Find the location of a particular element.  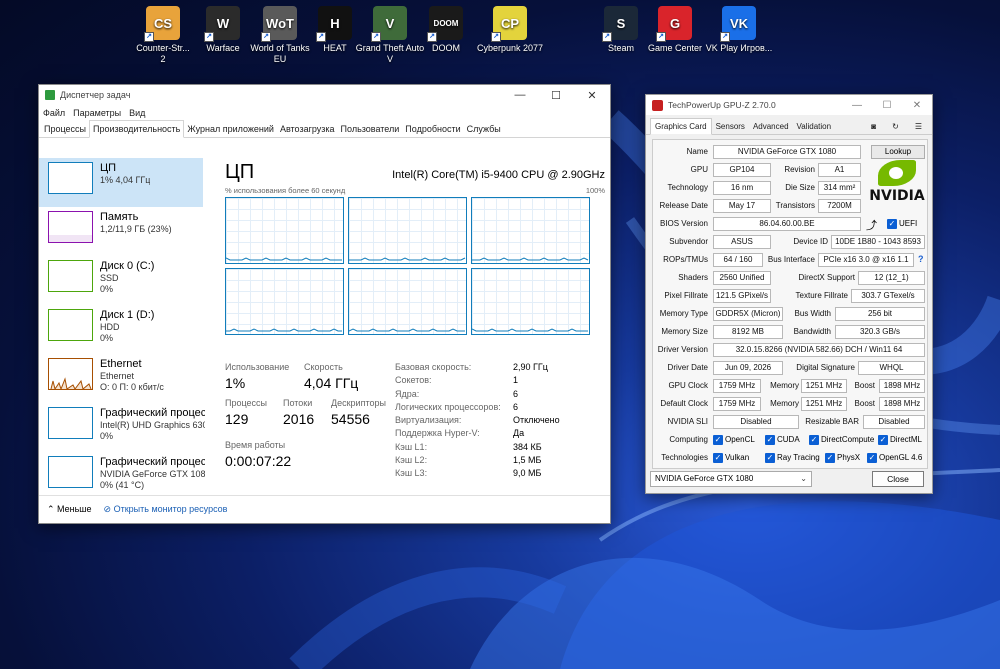

physx-checkbox: ✓ PhysX is located at coordinates (843, 458).